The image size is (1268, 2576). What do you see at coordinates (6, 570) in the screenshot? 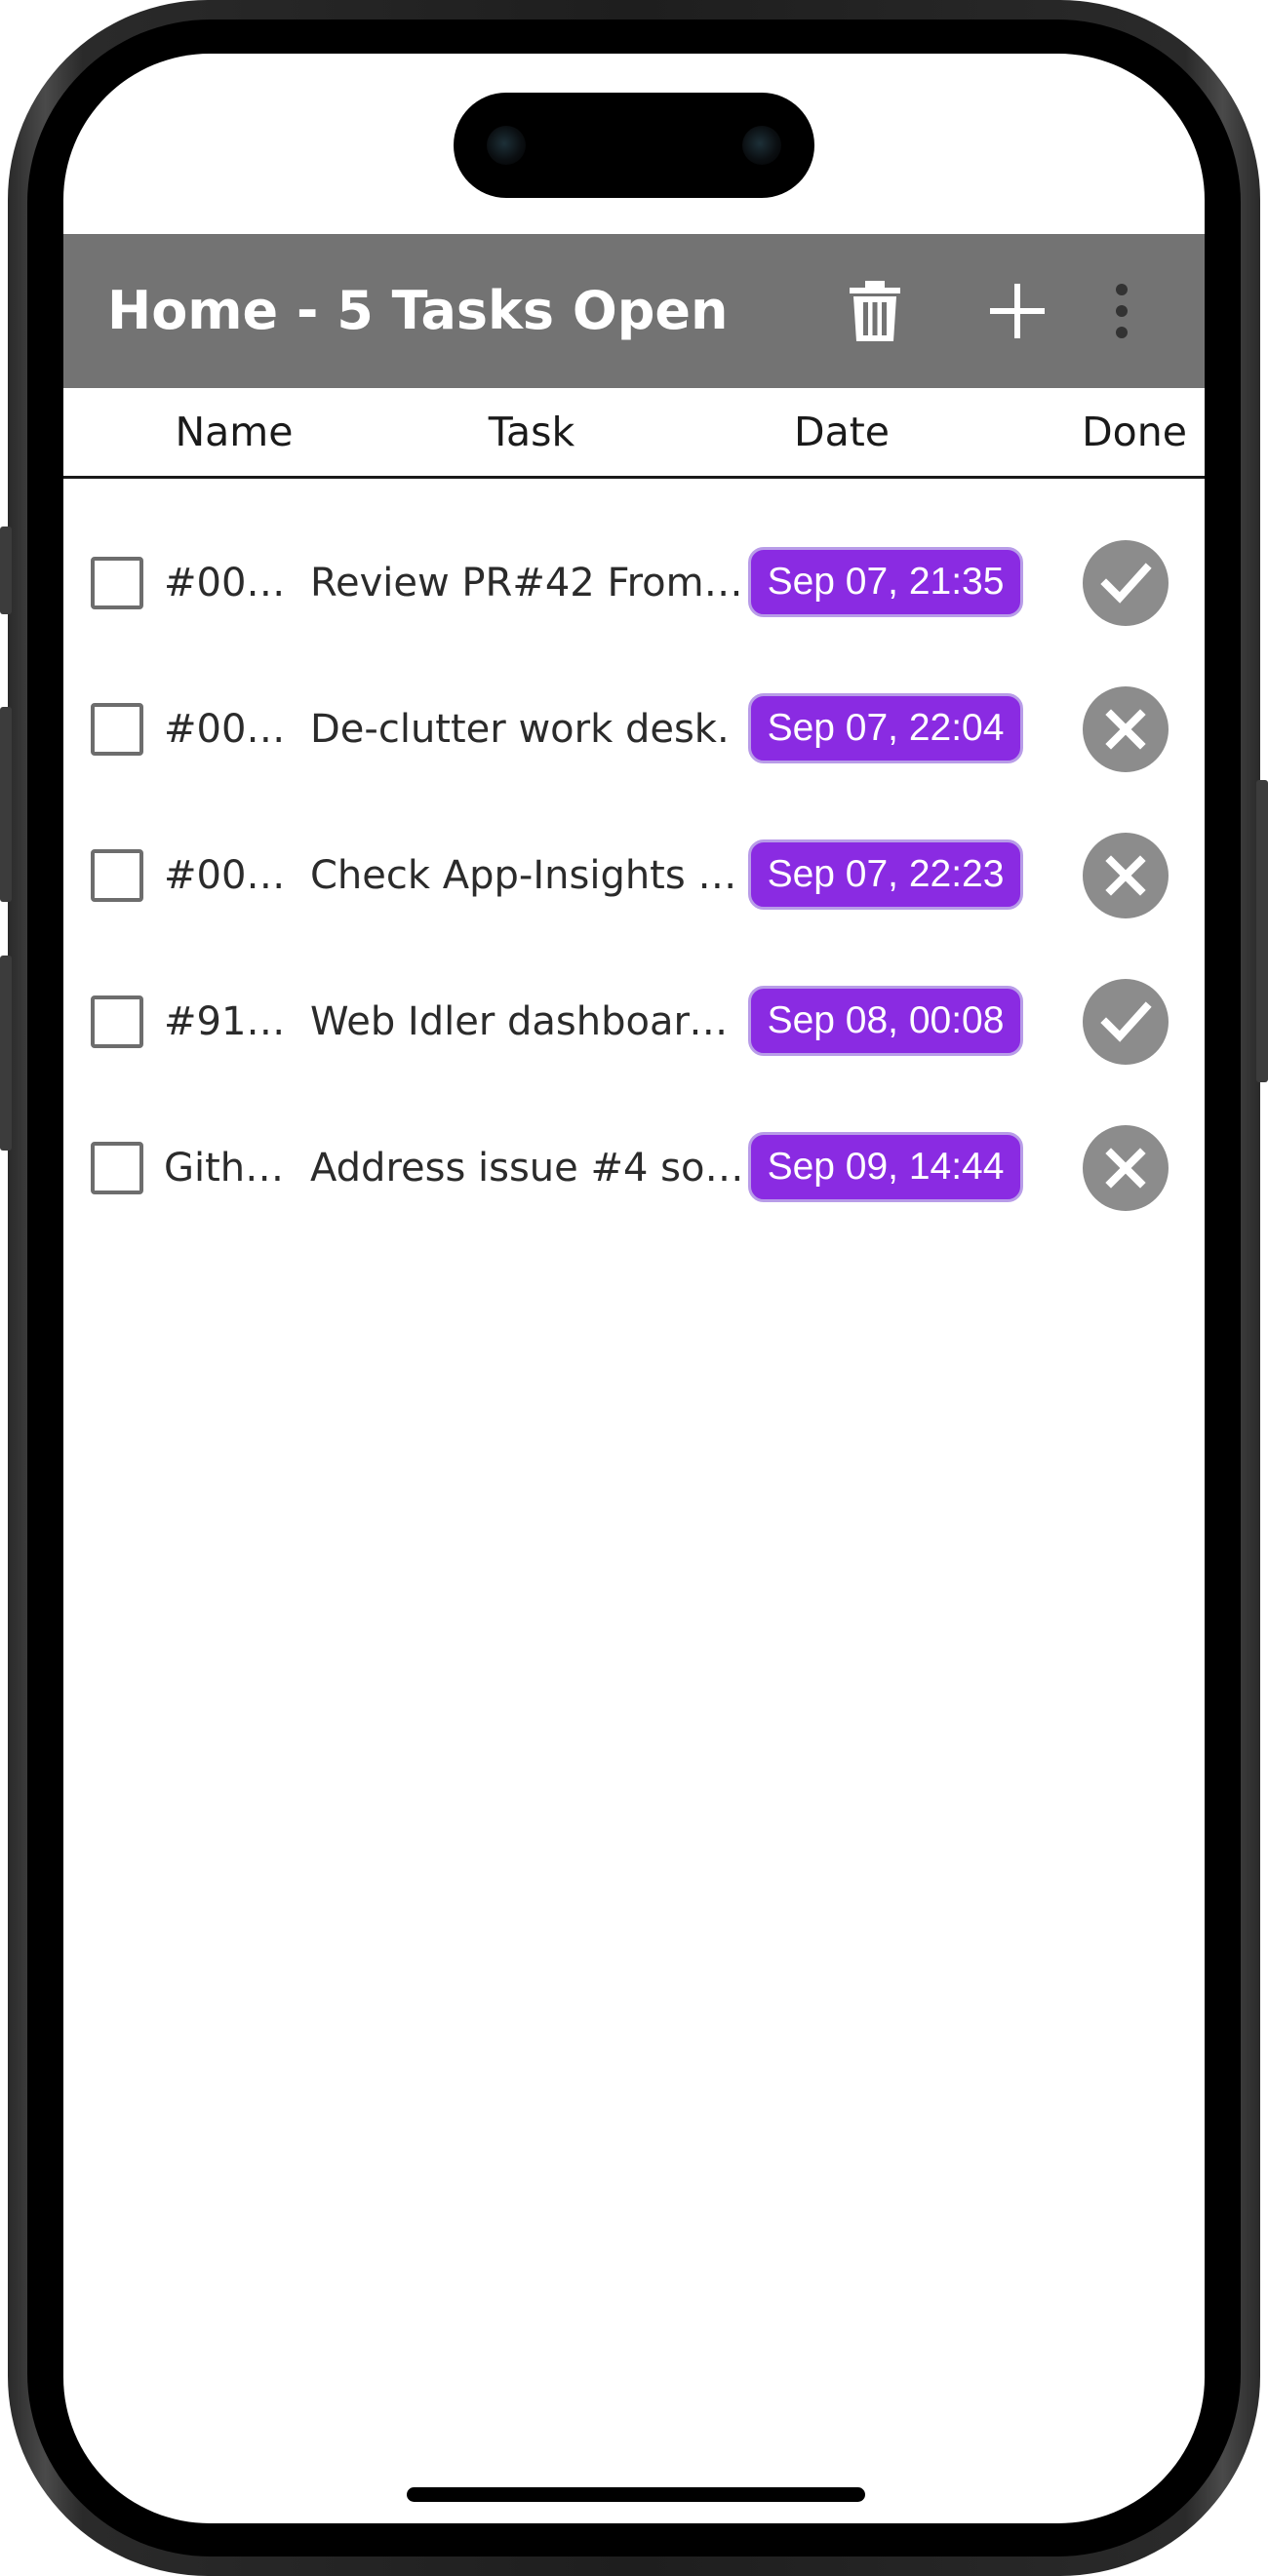
I see `silent-switch` at bounding box center [6, 570].